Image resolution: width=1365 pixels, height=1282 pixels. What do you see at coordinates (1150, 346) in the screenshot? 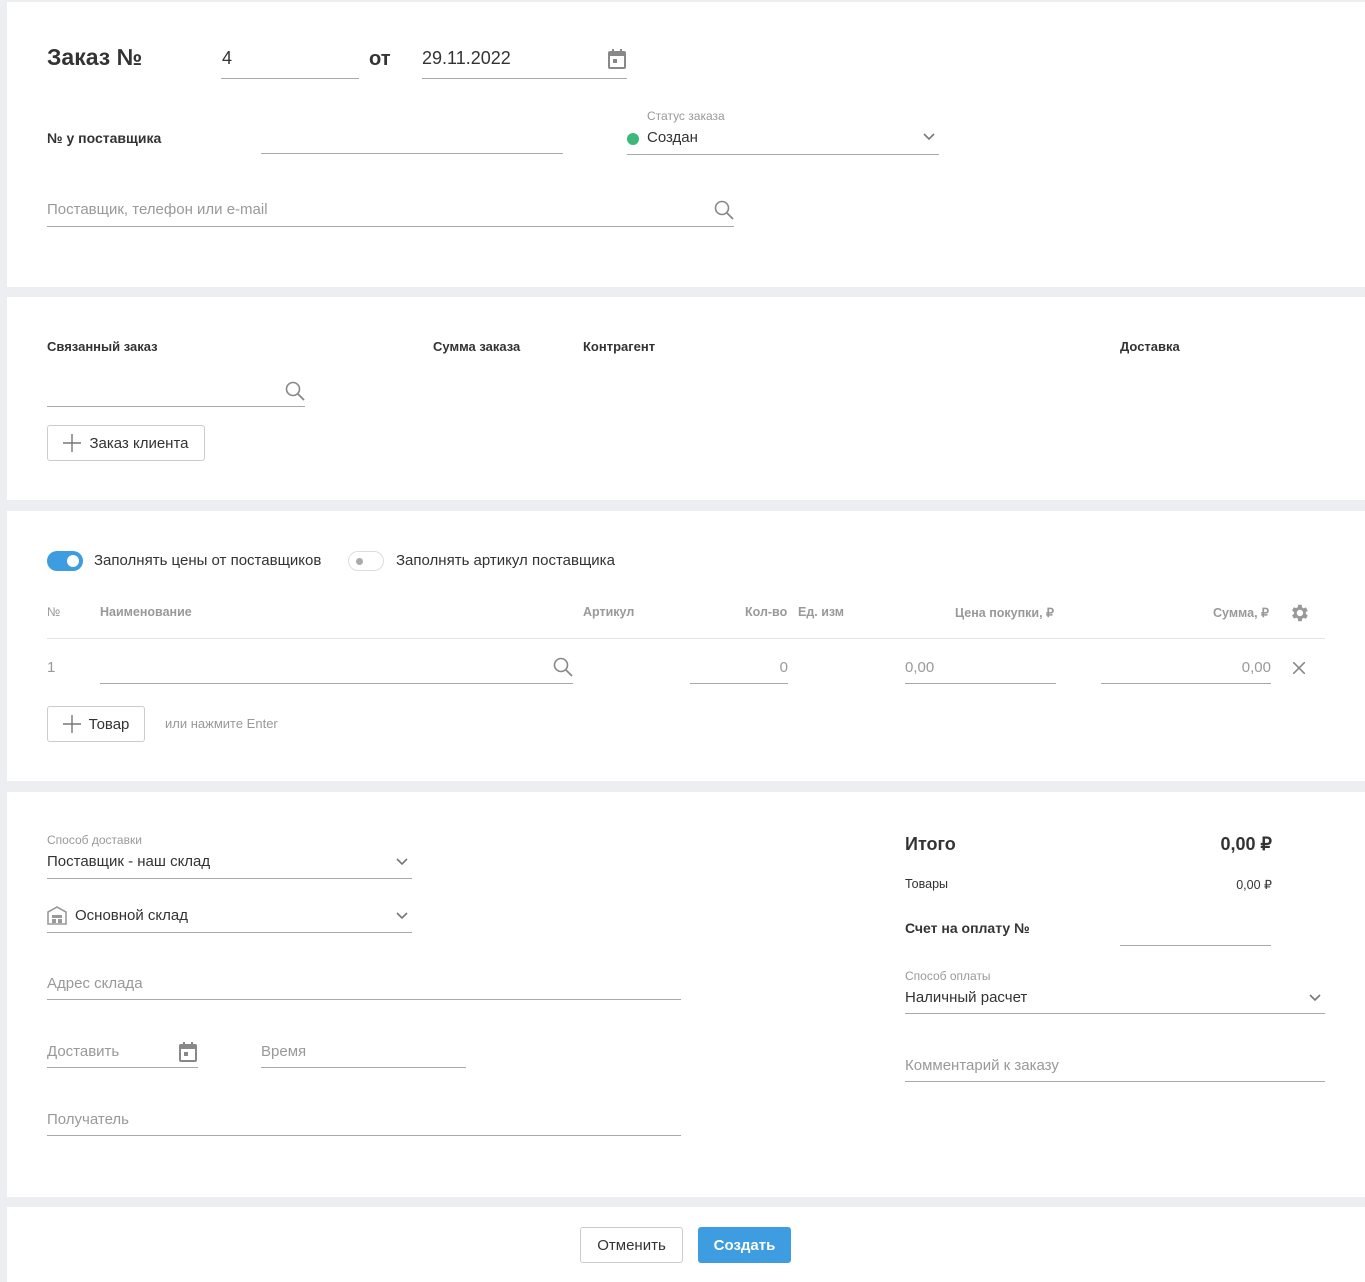
I see `col-delivery: Доставка` at bounding box center [1150, 346].